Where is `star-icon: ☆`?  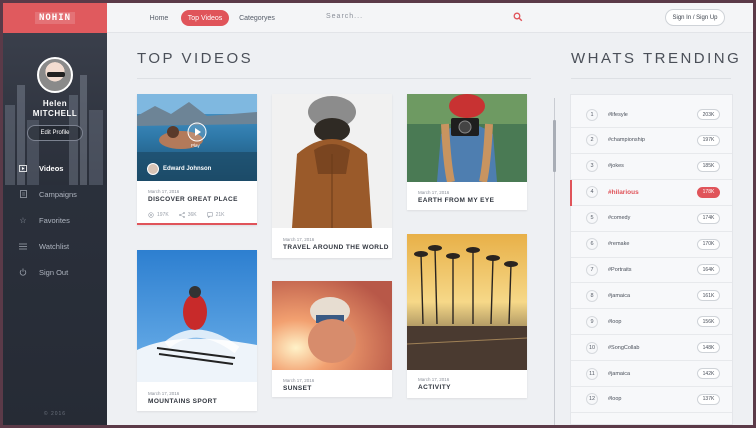
star-icon: ☆ is located at coordinates (23, 220).